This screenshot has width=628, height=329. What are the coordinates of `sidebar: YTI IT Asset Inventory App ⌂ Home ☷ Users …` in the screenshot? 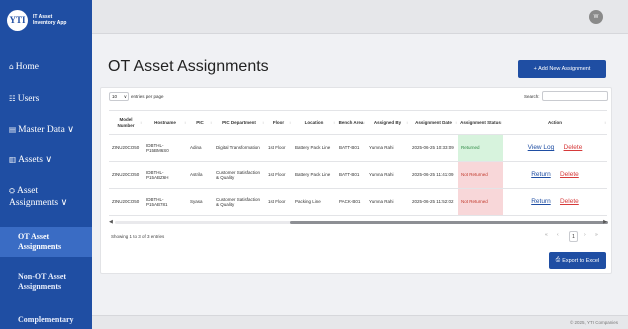 It's located at (46, 164).